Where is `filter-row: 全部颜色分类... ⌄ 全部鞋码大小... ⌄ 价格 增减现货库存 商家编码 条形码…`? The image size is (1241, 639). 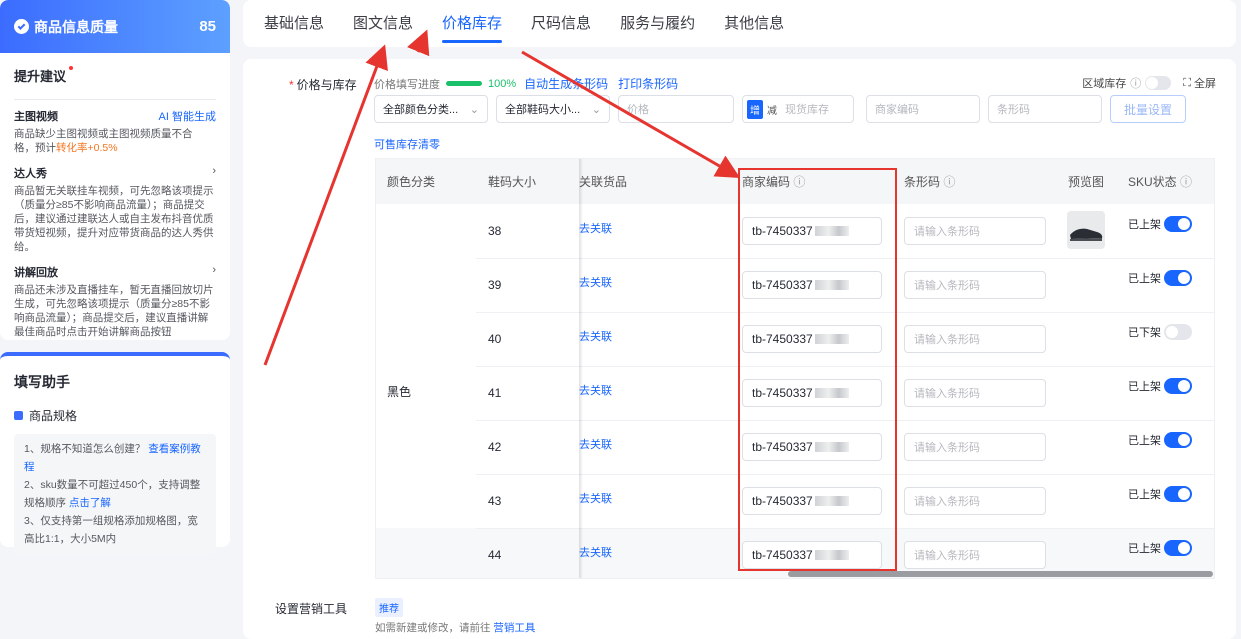
filter-row: 全部颜色分类... ⌄ 全部鞋码大小... ⌄ 价格 增减现货库存 商家编码 条形码… is located at coordinates (780, 109).